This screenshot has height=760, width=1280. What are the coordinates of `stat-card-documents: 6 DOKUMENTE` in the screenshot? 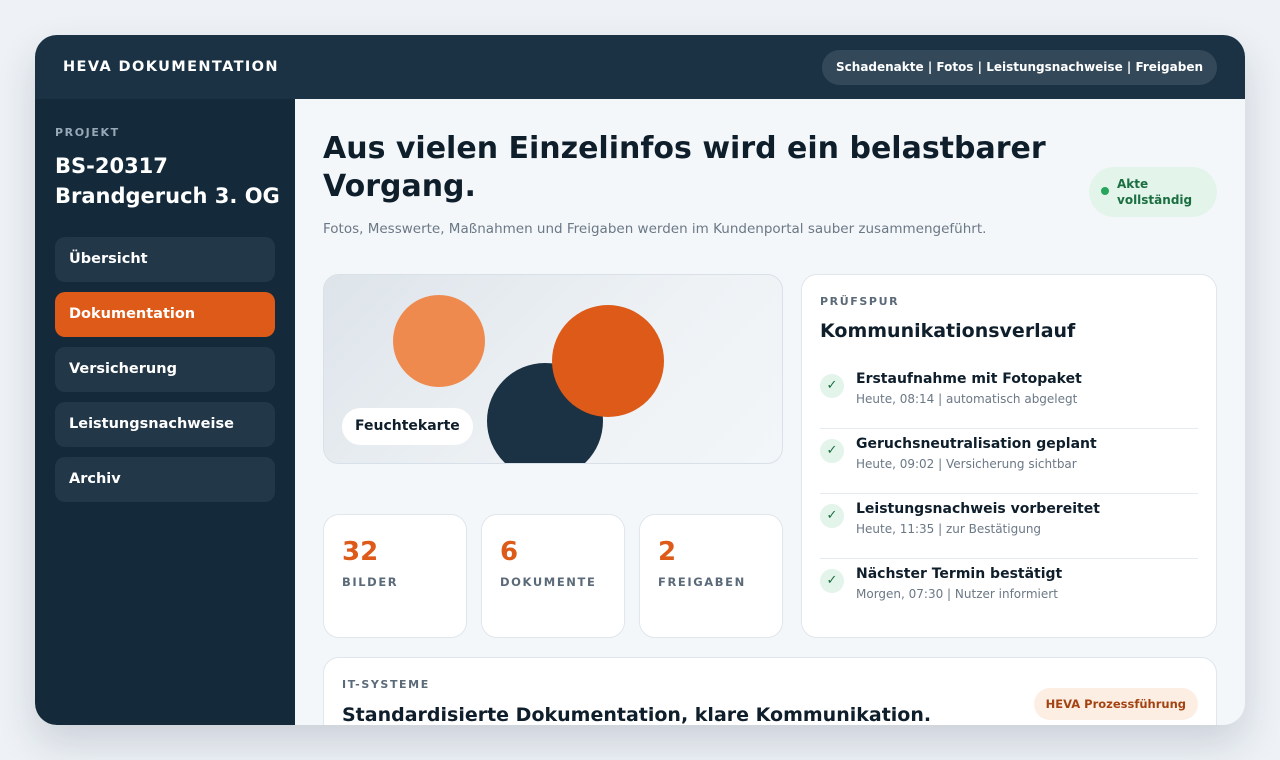 It's located at (553, 576).